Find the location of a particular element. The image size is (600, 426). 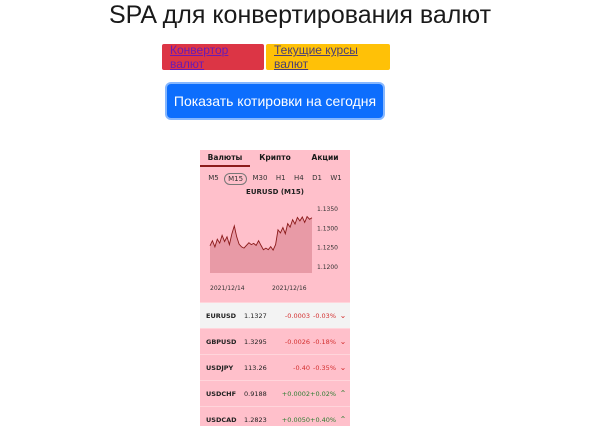

quote-percent: +0.40% is located at coordinates (323, 419).